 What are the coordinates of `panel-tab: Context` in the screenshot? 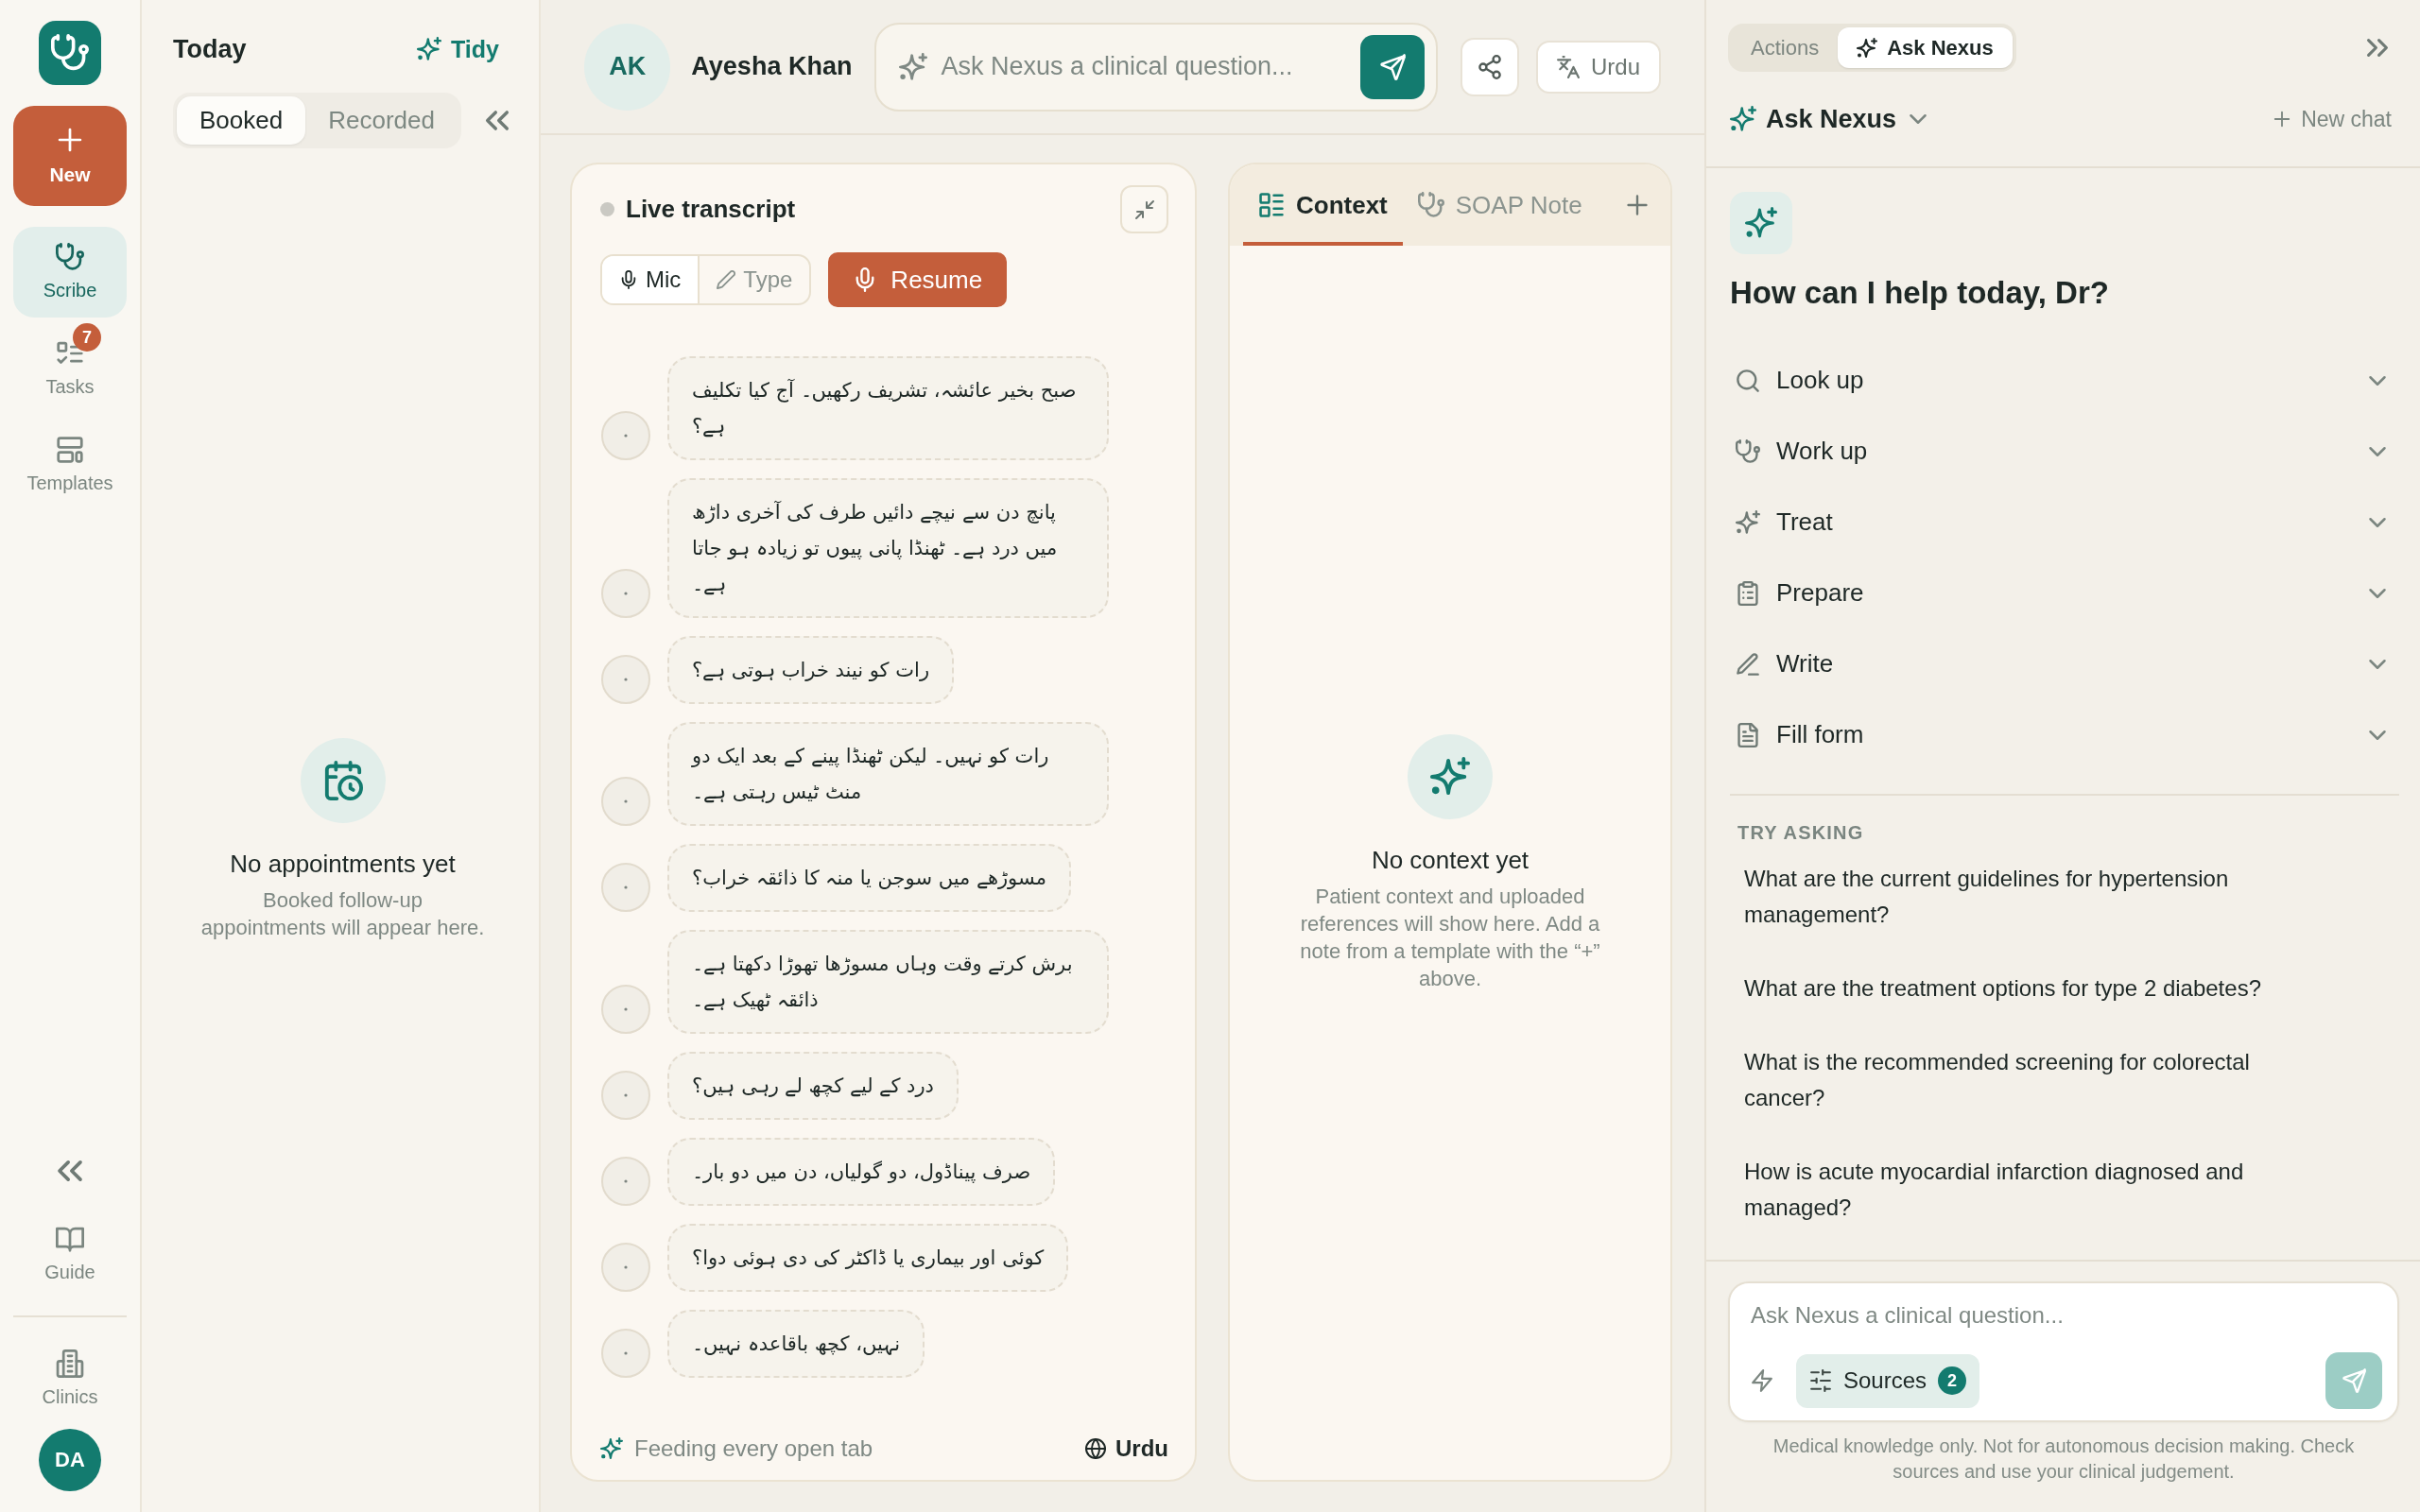 It's located at (1323, 205).